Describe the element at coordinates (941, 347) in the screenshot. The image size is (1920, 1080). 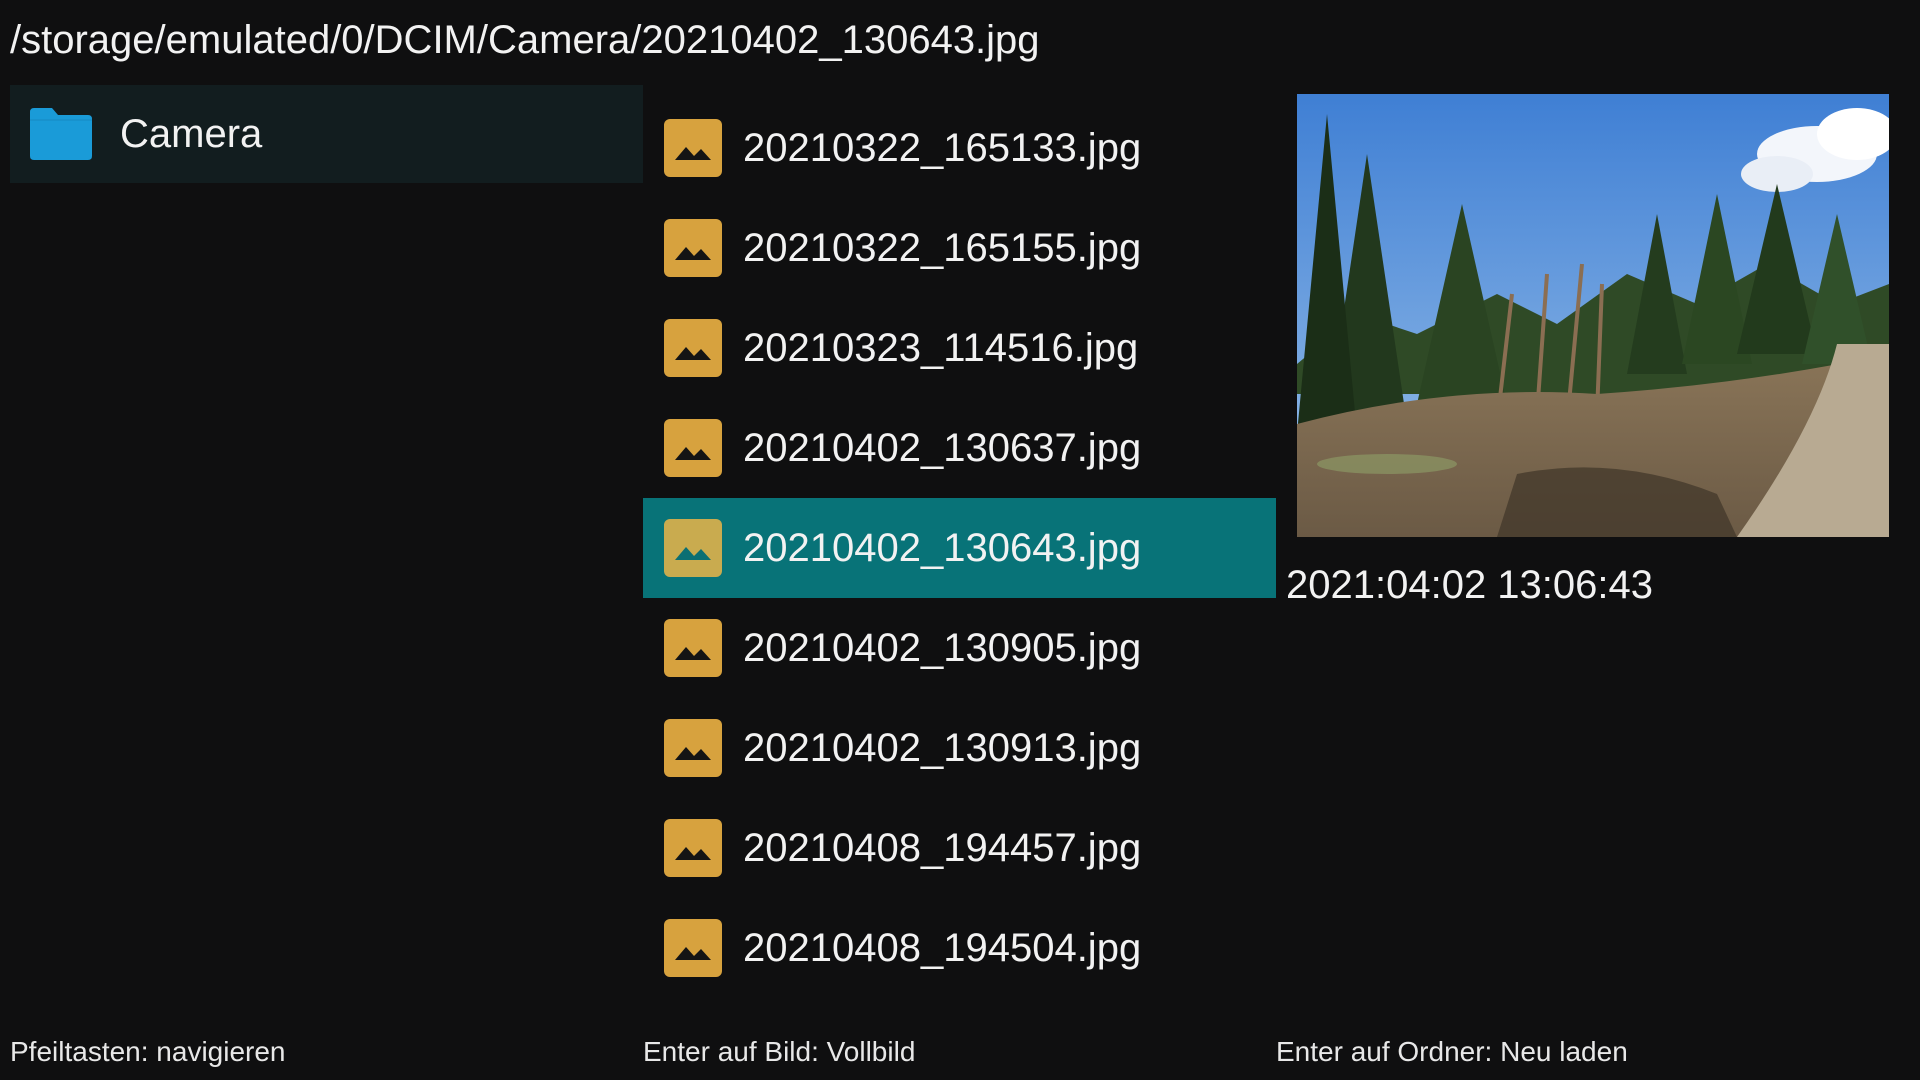
I see `file-label: 20210323_114516.jpg` at that location.